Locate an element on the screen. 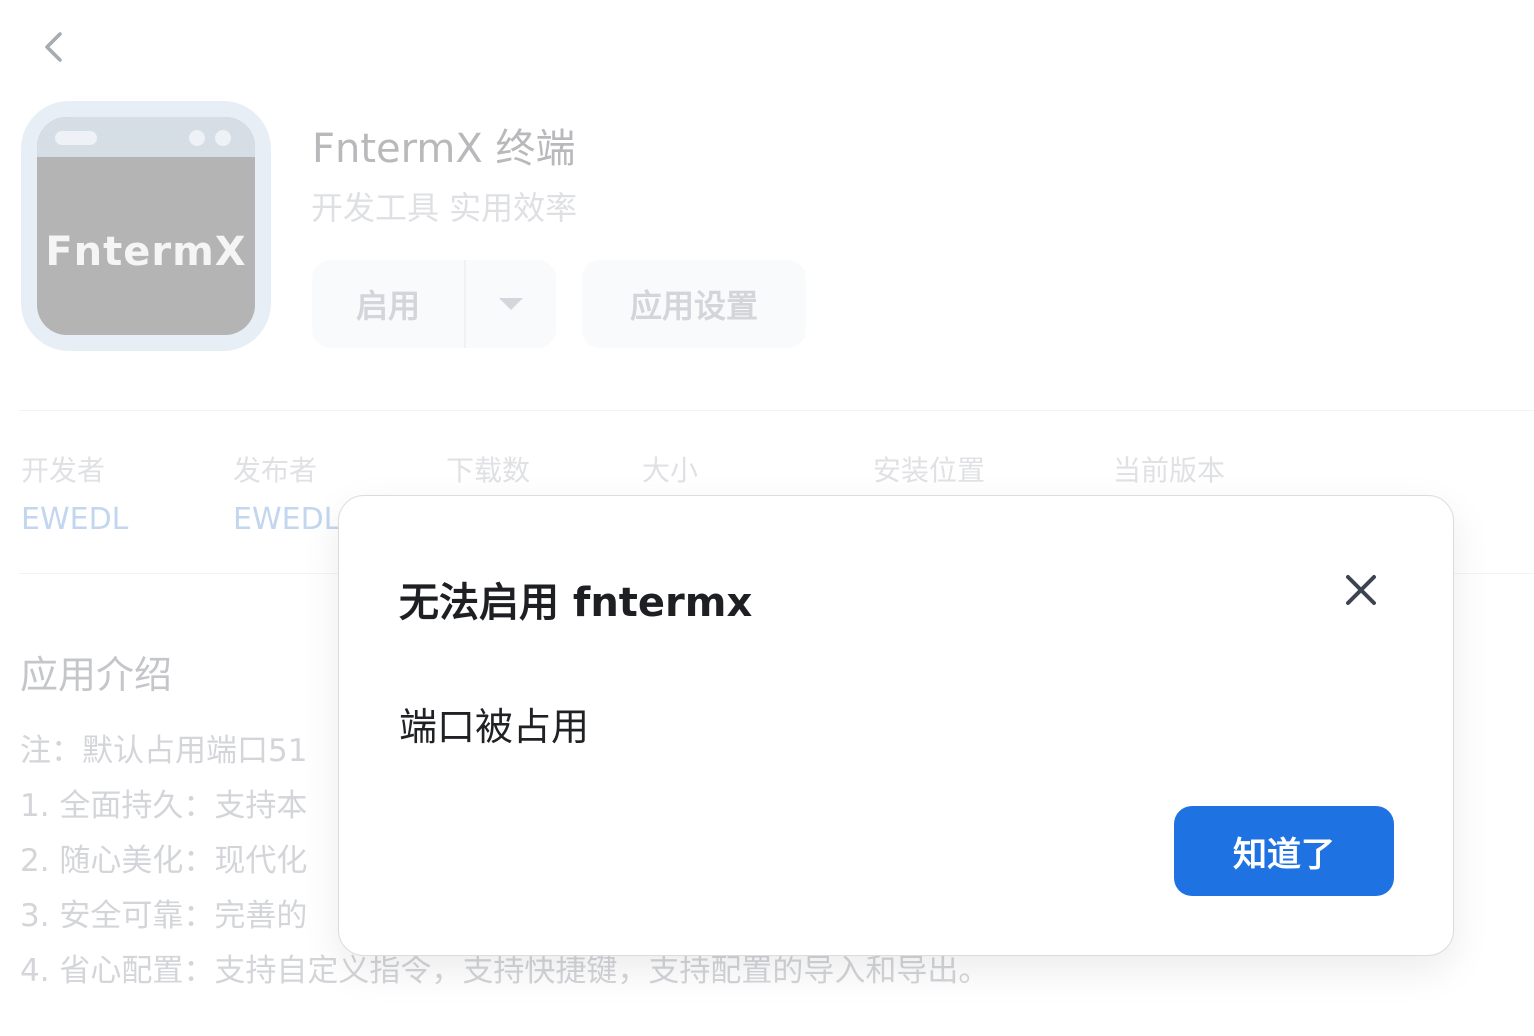 This screenshot has height=1036, width=1534. enable-dropdown-button is located at coordinates (511, 304).